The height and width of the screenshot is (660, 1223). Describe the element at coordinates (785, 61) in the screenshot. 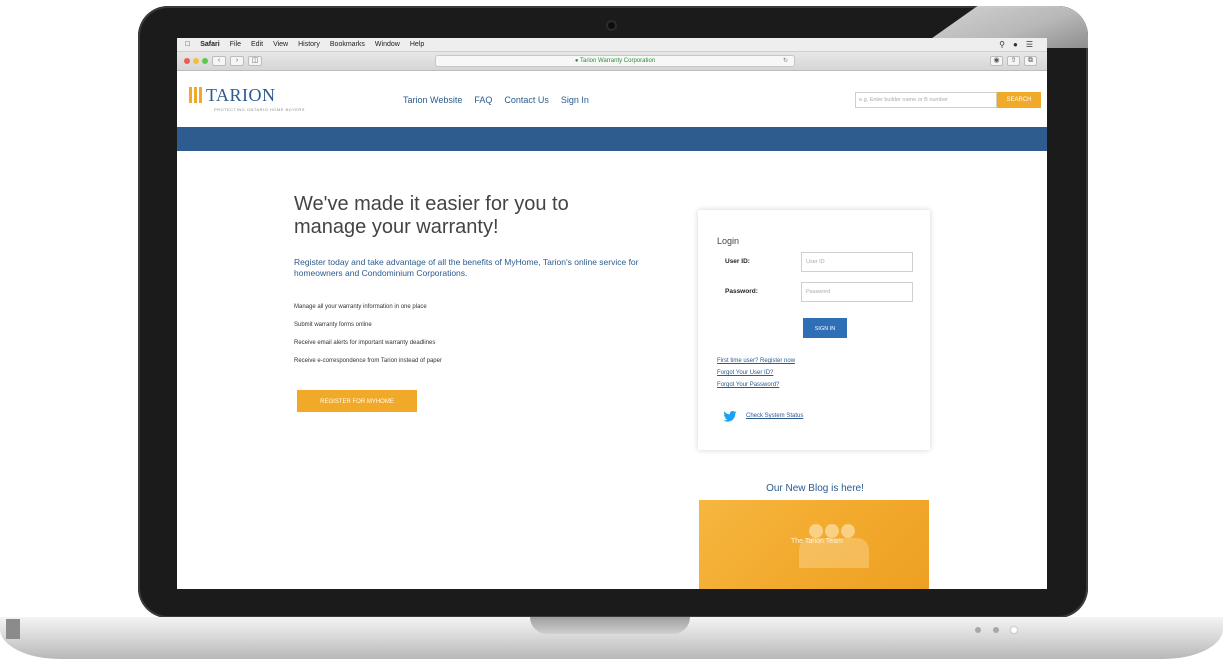

I see `reload-icon: ↻` at that location.